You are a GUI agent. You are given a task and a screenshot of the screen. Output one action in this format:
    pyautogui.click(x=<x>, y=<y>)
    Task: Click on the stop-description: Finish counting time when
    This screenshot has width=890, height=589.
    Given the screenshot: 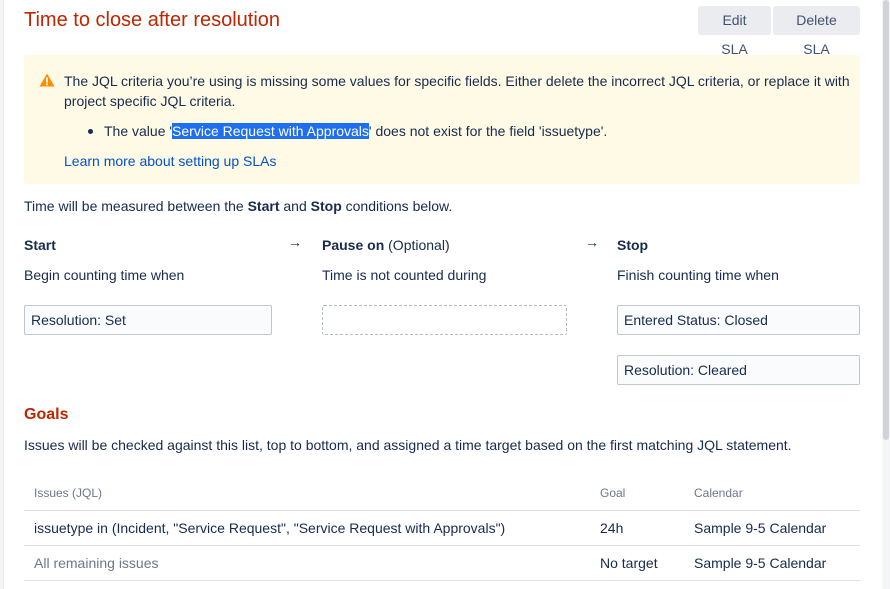 What is the action you would take?
    pyautogui.click(x=698, y=275)
    